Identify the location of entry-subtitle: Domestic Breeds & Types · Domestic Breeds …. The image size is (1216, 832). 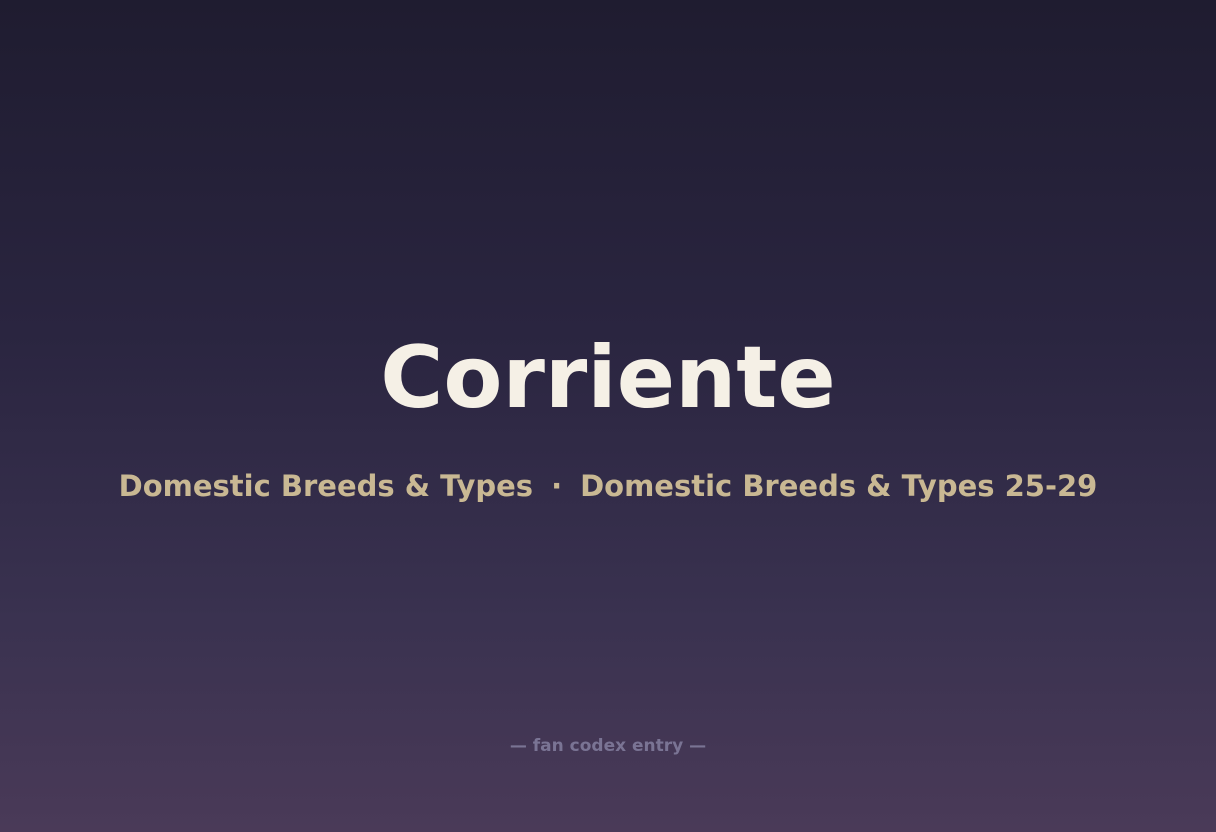
(608, 486).